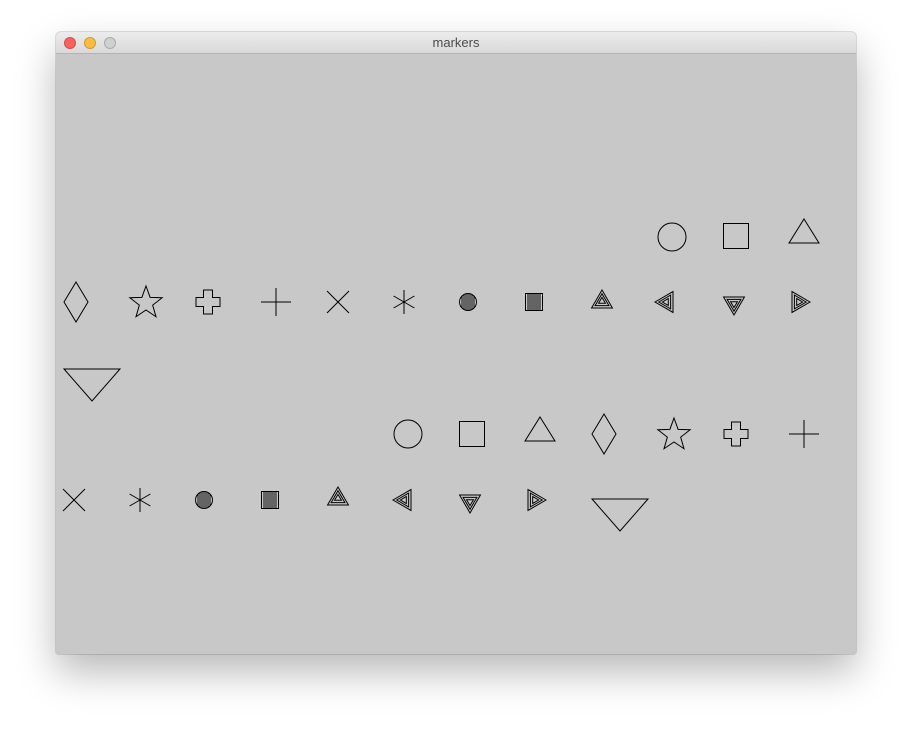 Image resolution: width=912 pixels, height=734 pixels. I want to click on title-bar: markers, so click(456, 43).